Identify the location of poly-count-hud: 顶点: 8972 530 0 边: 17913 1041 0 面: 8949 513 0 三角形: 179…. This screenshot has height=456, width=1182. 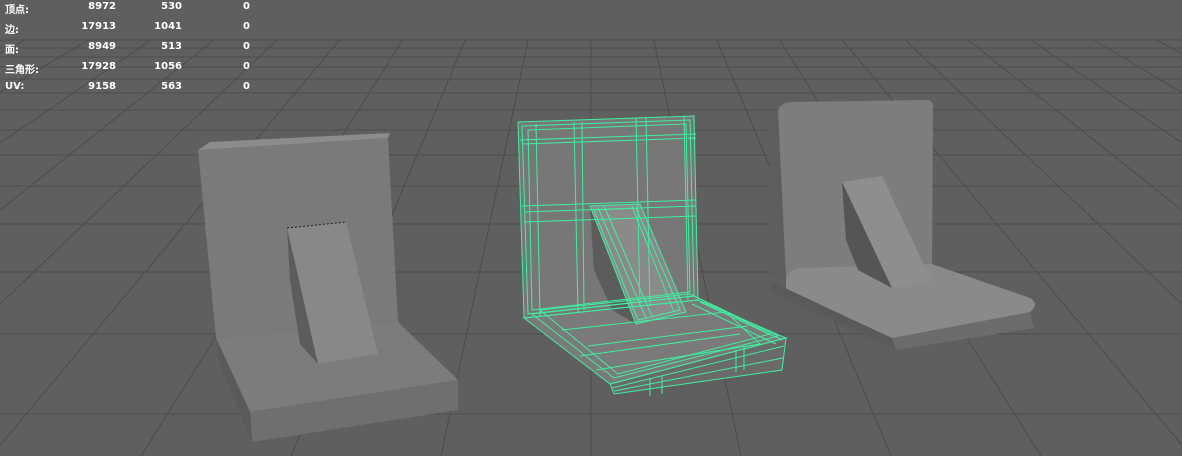
(130, 50).